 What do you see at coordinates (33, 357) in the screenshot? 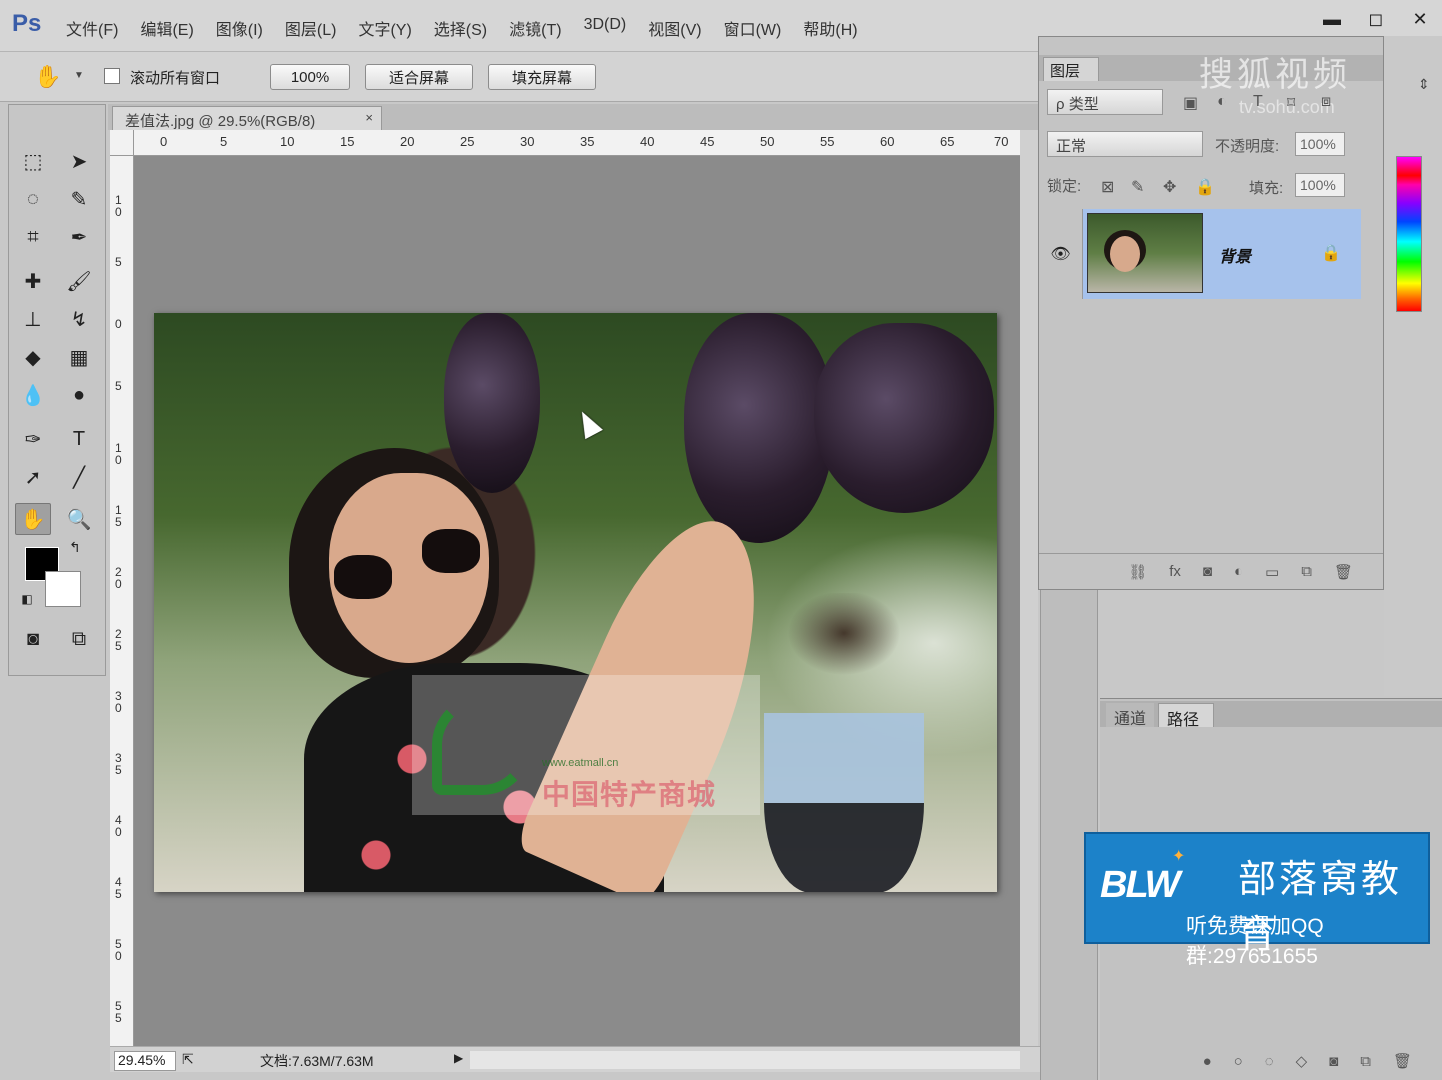
I see `eraser-tool-icon: ◆` at bounding box center [33, 357].